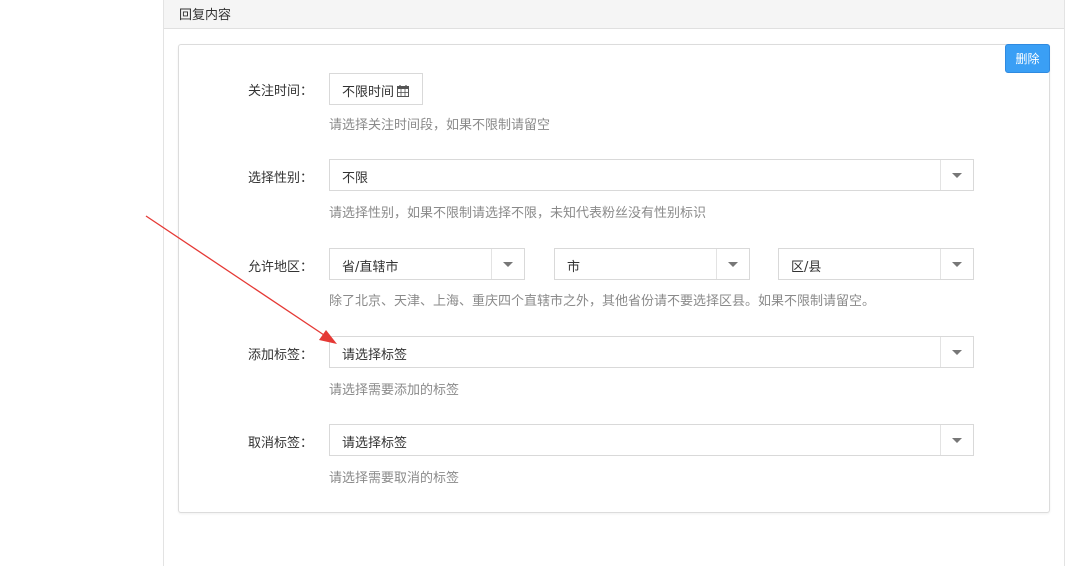 This screenshot has width=1076, height=566. I want to click on follow-time-value: 不限时间, so click(368, 92).